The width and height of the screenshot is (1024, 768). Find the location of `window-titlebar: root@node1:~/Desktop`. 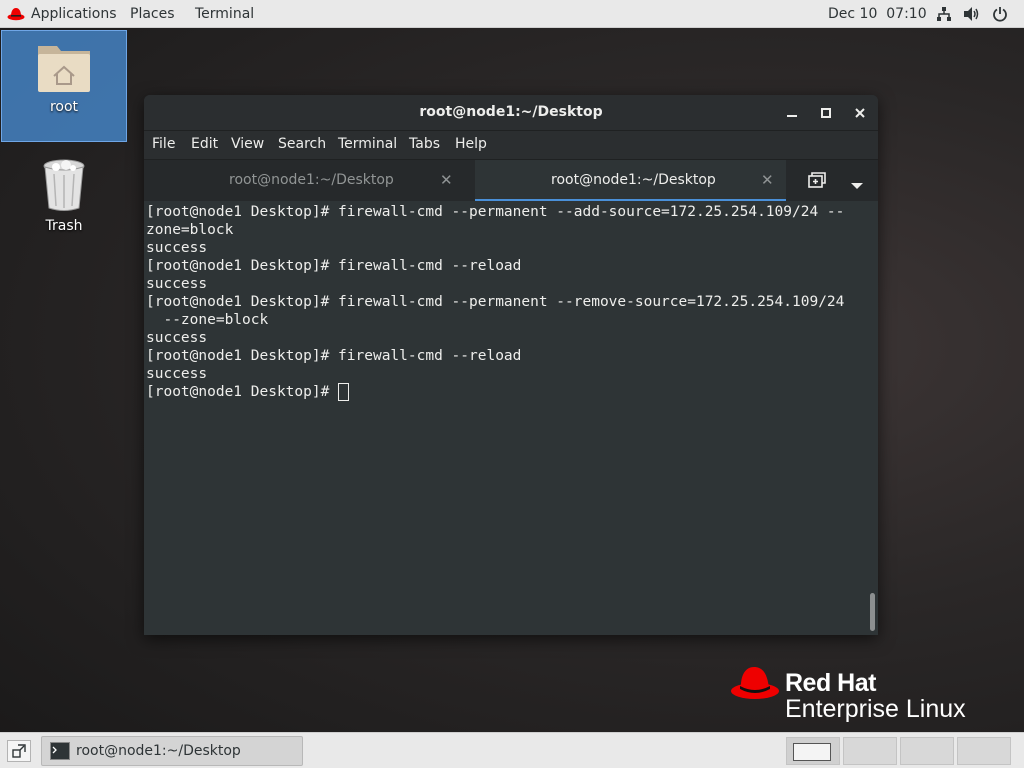

window-titlebar: root@node1:~/Desktop is located at coordinates (511, 113).